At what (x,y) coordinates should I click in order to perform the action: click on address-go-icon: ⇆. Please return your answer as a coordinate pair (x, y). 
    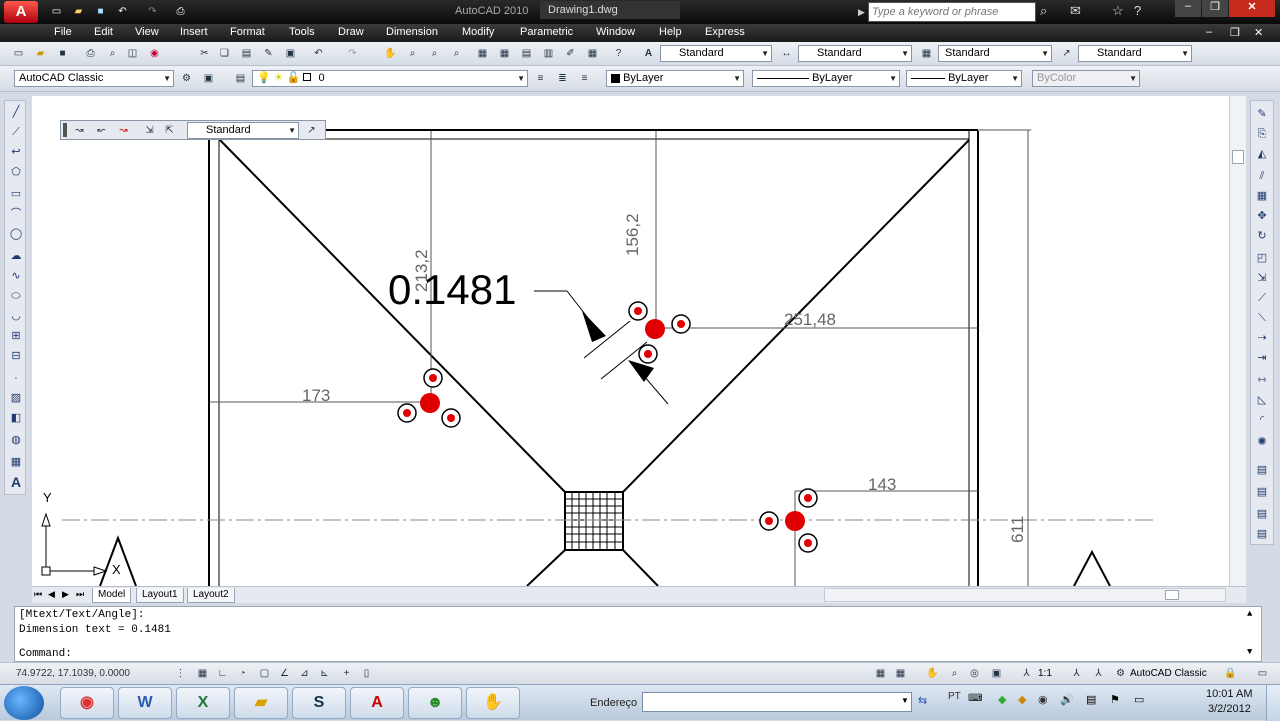
    Looking at the image, I should click on (922, 700).